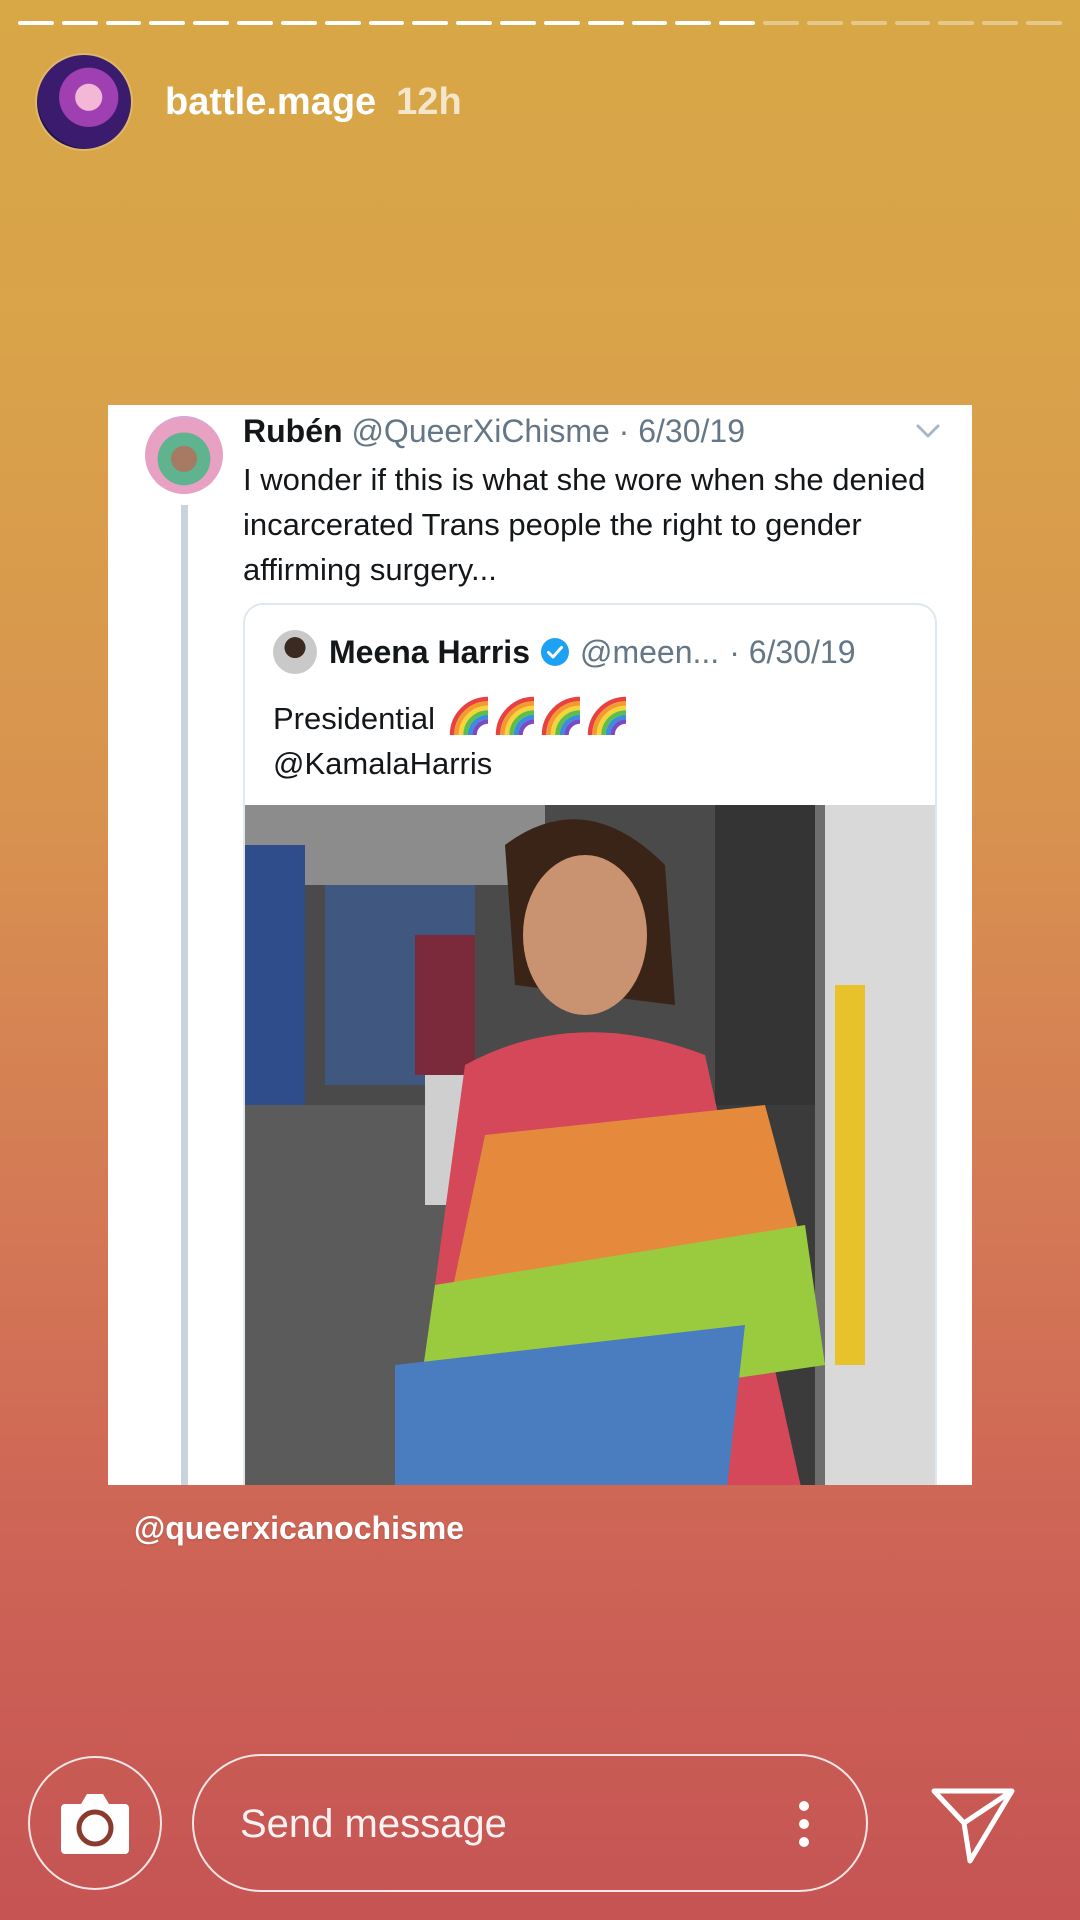  I want to click on tweet-author-handle: @QueerXiChisme, so click(480, 431).